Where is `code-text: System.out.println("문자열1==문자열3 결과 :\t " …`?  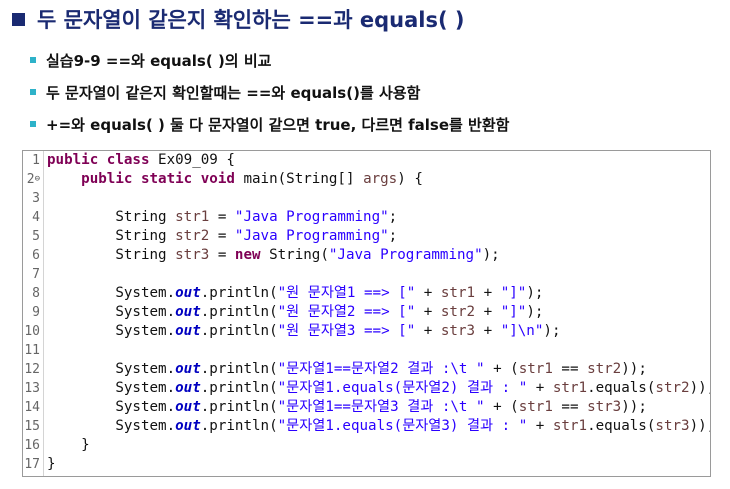
code-text: System.out.println("문자열1==문자열3 결과 :\t " … is located at coordinates (347, 407).